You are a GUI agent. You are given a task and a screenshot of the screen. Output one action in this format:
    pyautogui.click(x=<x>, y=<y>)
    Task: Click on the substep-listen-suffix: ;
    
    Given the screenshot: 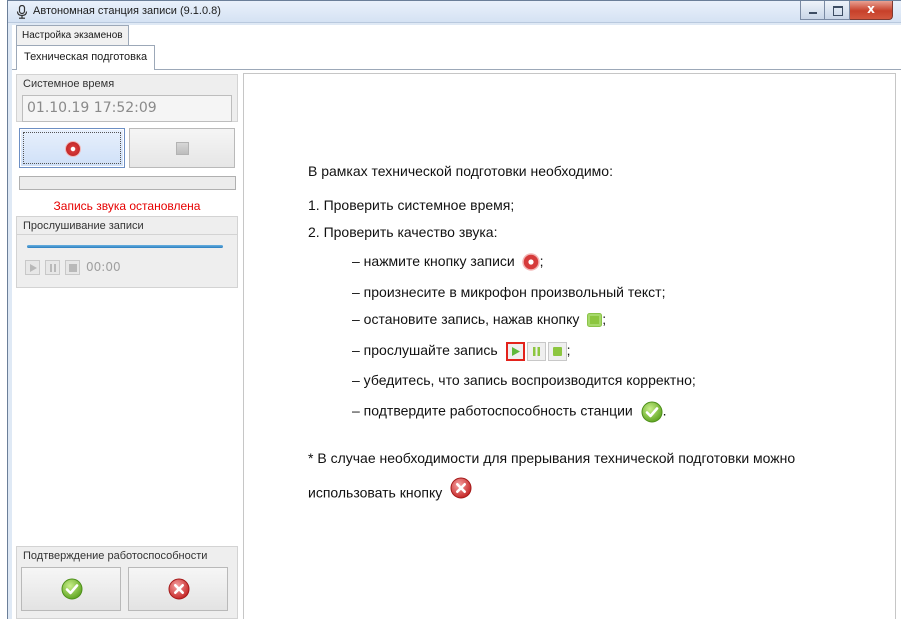 What is the action you would take?
    pyautogui.click(x=568, y=350)
    